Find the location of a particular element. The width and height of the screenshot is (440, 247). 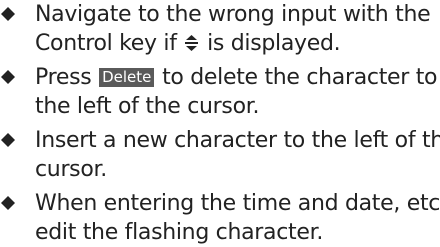

item-line: When entering the time and date, etc., is located at coordinates (237, 203).